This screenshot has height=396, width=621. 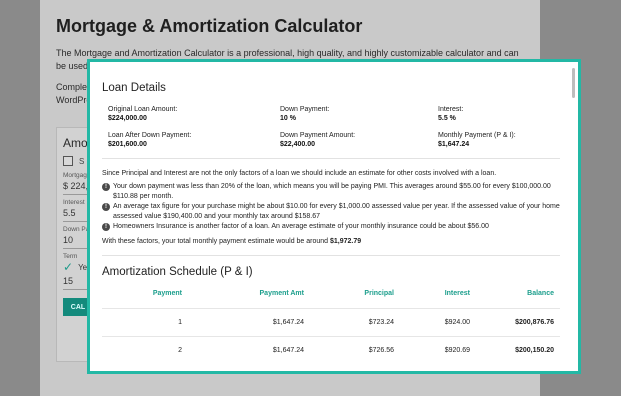 What do you see at coordinates (503, 140) in the screenshot?
I see `detail-monthly-payment: Monthly Payment (P & I): $1,647.24` at bounding box center [503, 140].